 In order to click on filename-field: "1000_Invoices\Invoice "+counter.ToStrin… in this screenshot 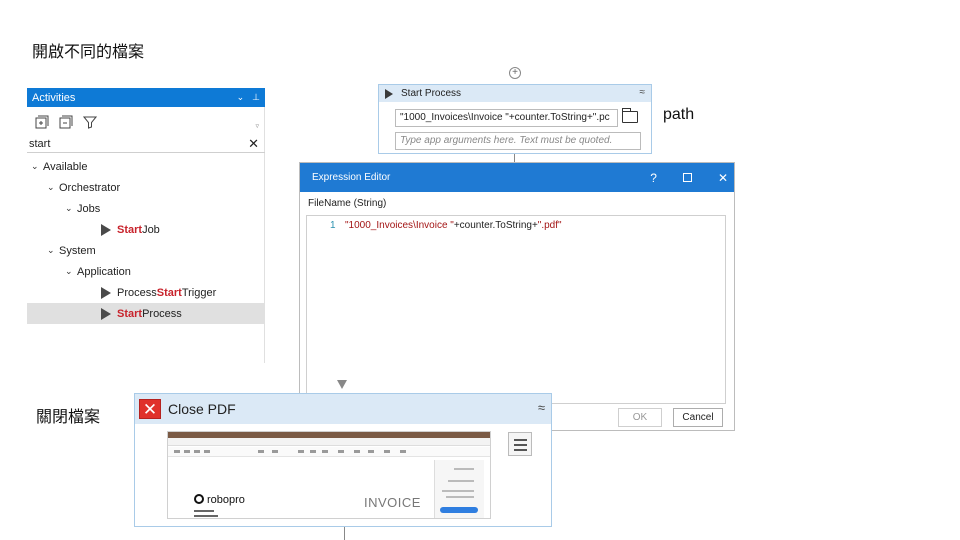, I will do `click(506, 118)`.